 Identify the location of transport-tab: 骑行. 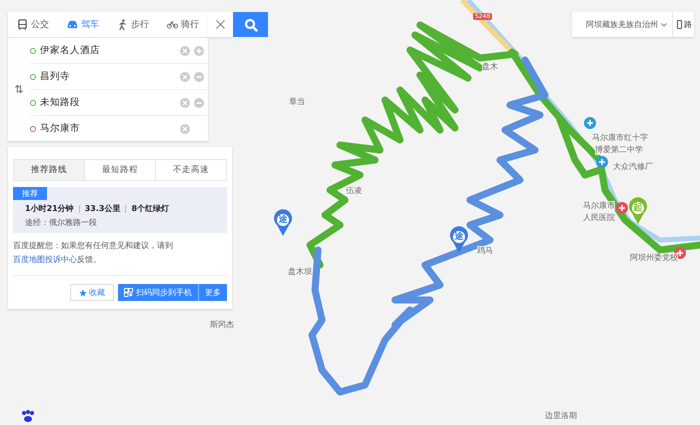
(183, 24).